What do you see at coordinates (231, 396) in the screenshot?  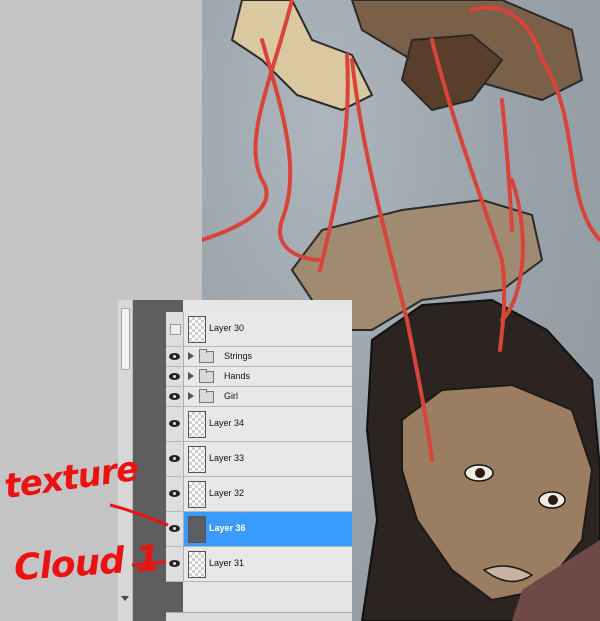 I see `group-name: Girl` at bounding box center [231, 396].